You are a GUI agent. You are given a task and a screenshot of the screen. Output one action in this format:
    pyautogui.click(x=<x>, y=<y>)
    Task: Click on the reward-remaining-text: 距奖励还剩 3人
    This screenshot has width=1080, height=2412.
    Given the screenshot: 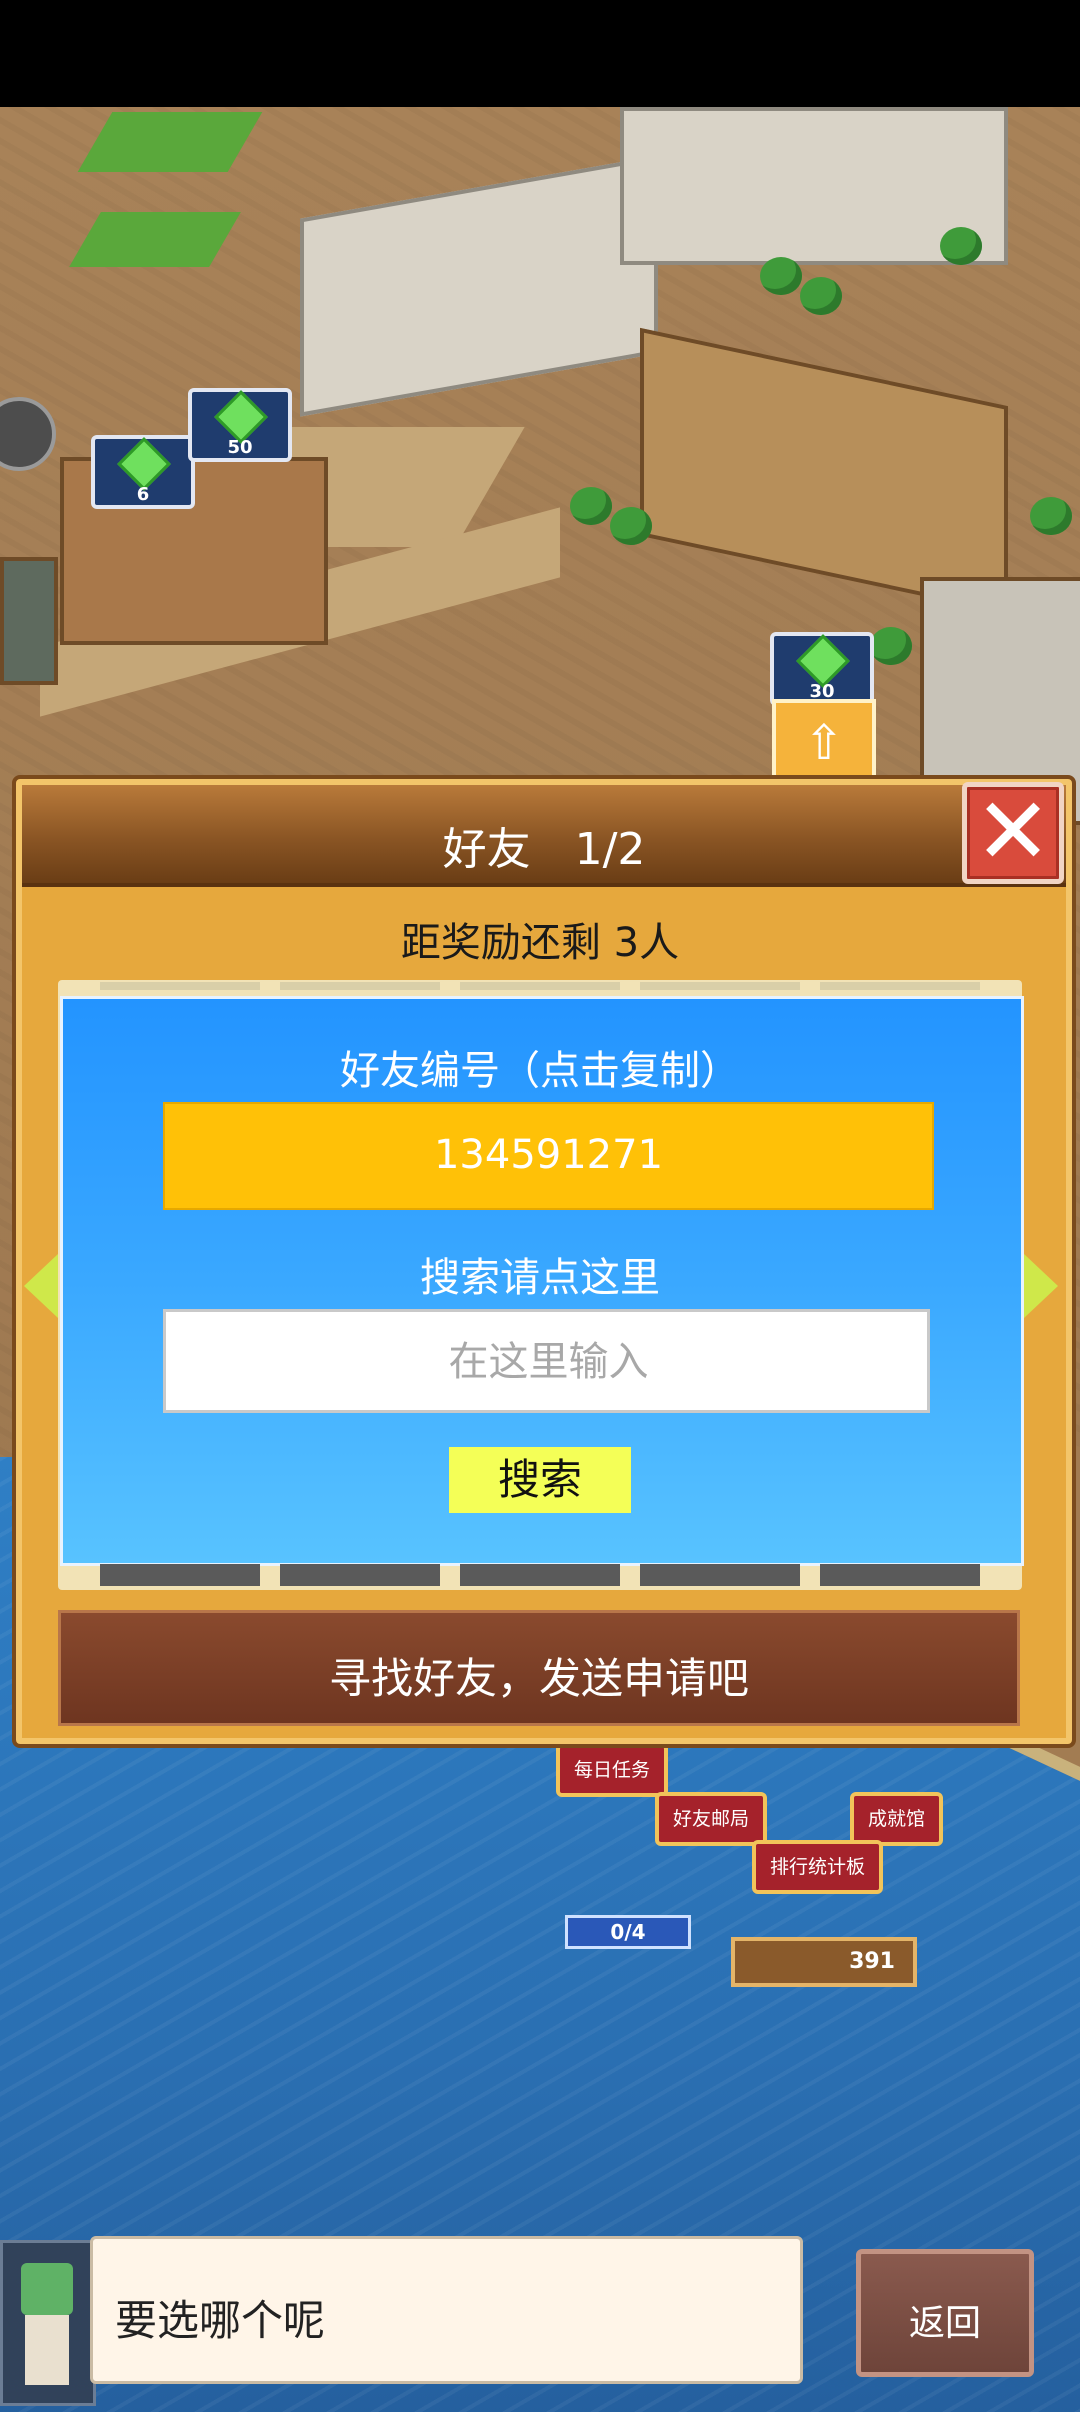 What is the action you would take?
    pyautogui.click(x=540, y=943)
    